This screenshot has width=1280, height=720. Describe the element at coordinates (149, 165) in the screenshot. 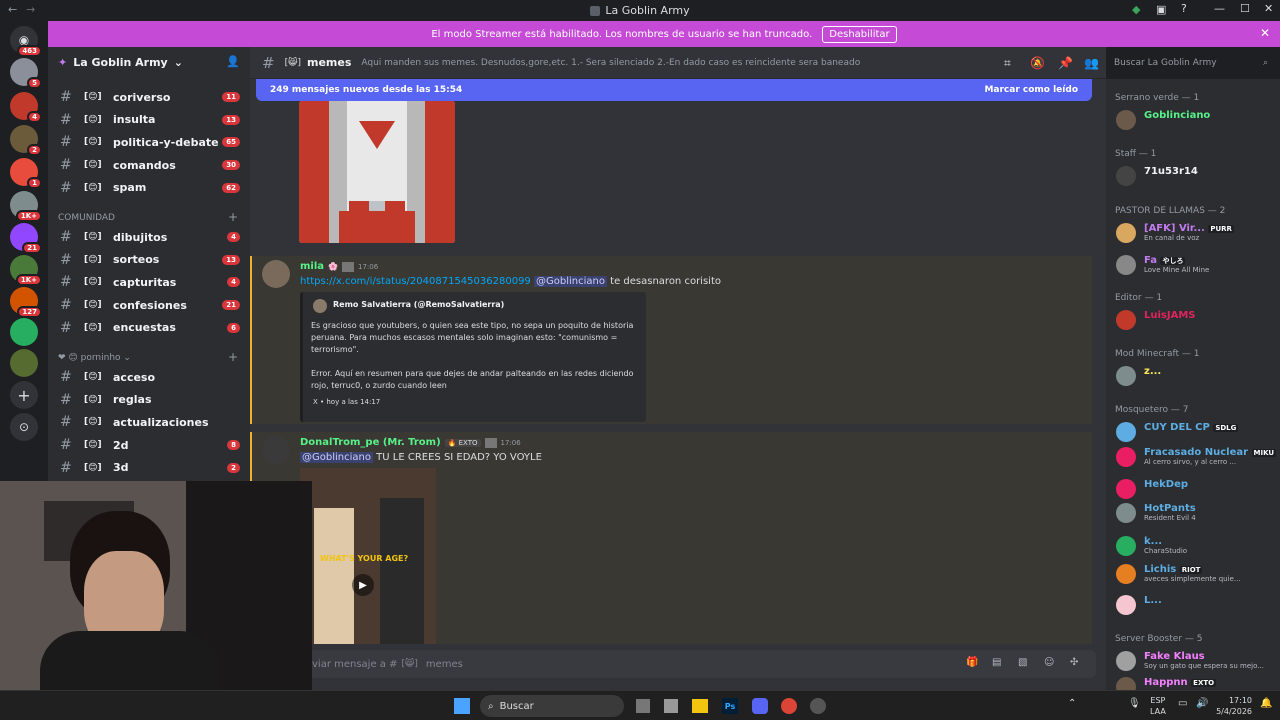

I see `channel-item: # [😊] comandos 30` at that location.